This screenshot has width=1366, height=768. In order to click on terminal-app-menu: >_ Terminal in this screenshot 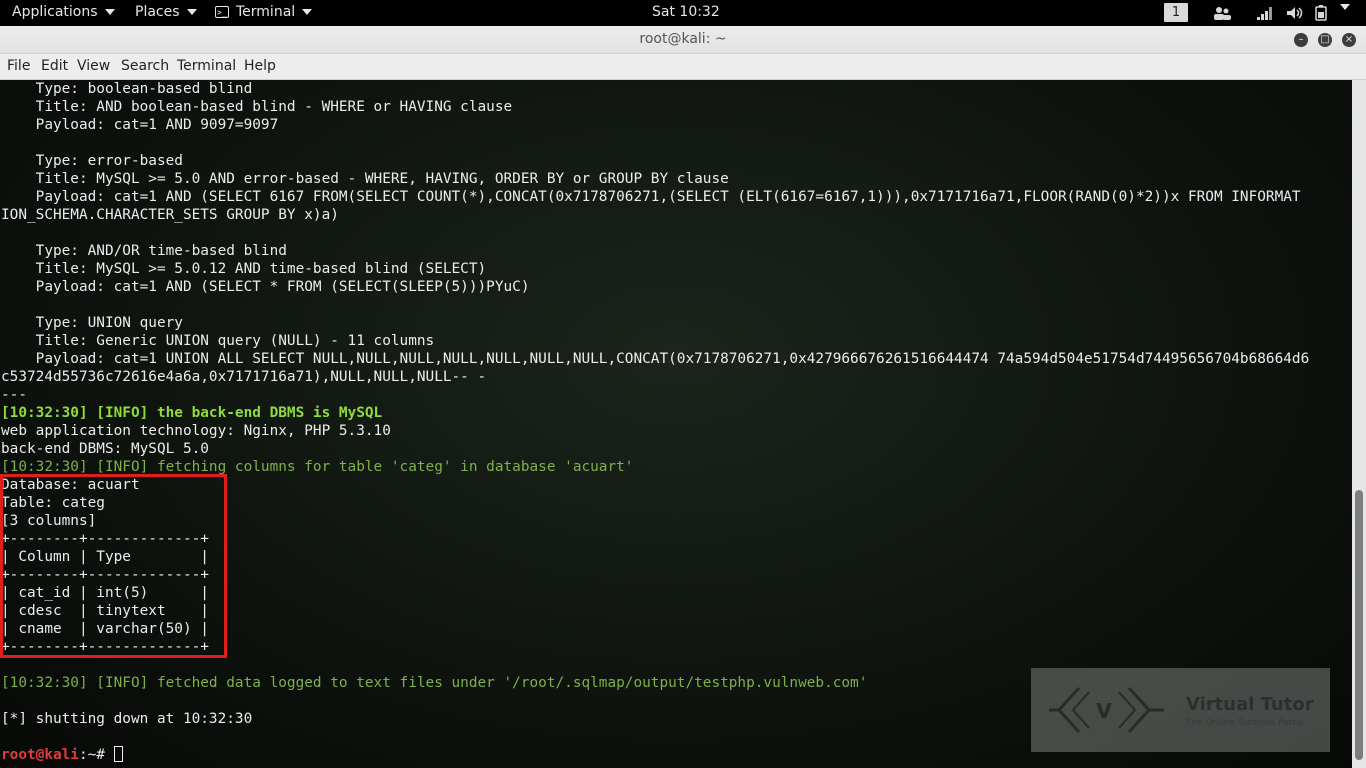, I will do `click(264, 12)`.